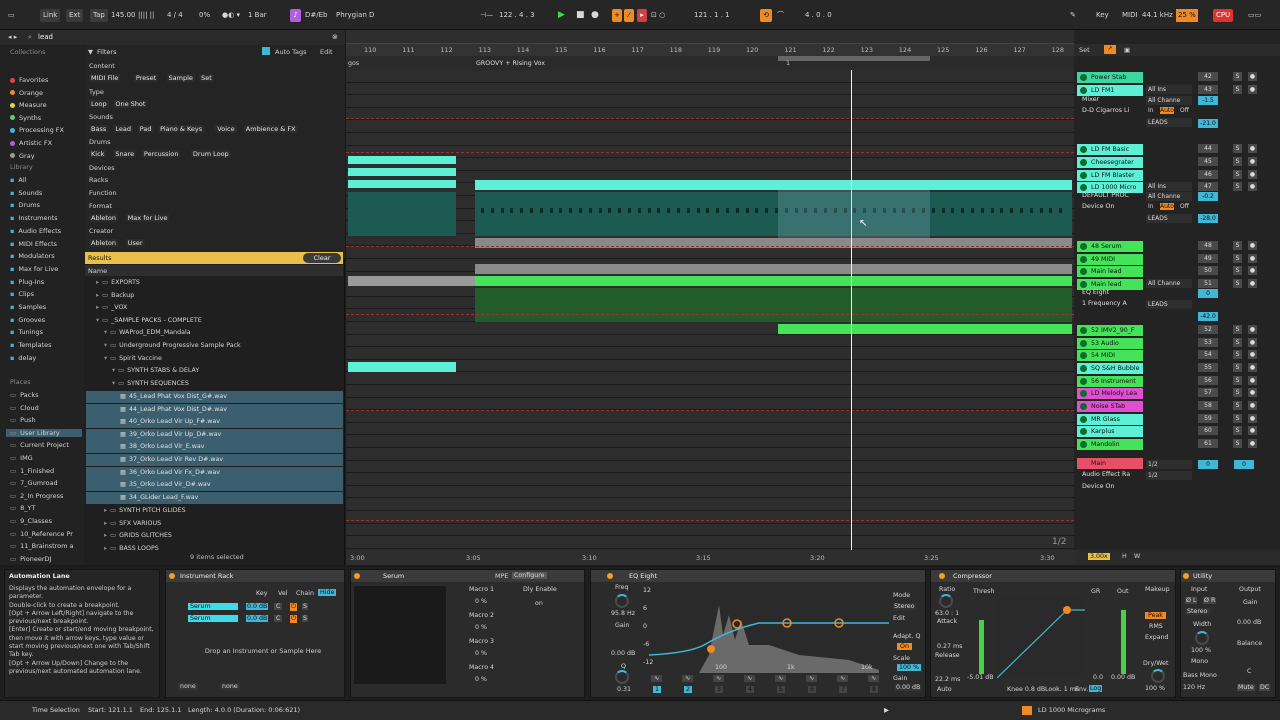  I want to click on band-toggle: 5, so click(781, 689).